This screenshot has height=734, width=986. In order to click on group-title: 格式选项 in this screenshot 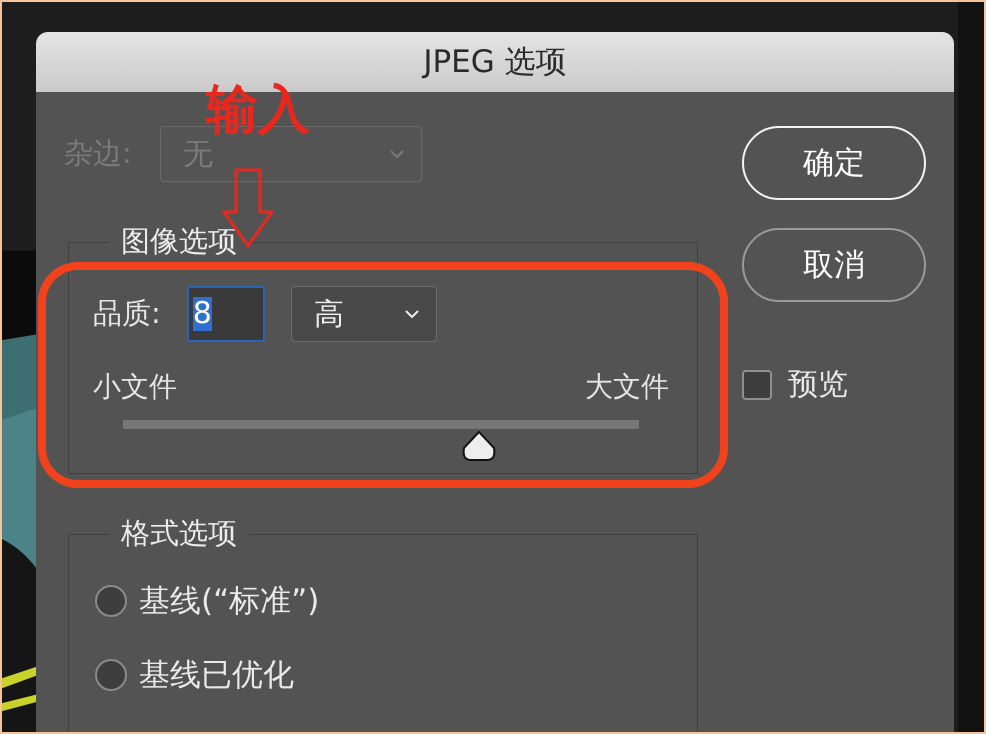, I will do `click(179, 533)`.